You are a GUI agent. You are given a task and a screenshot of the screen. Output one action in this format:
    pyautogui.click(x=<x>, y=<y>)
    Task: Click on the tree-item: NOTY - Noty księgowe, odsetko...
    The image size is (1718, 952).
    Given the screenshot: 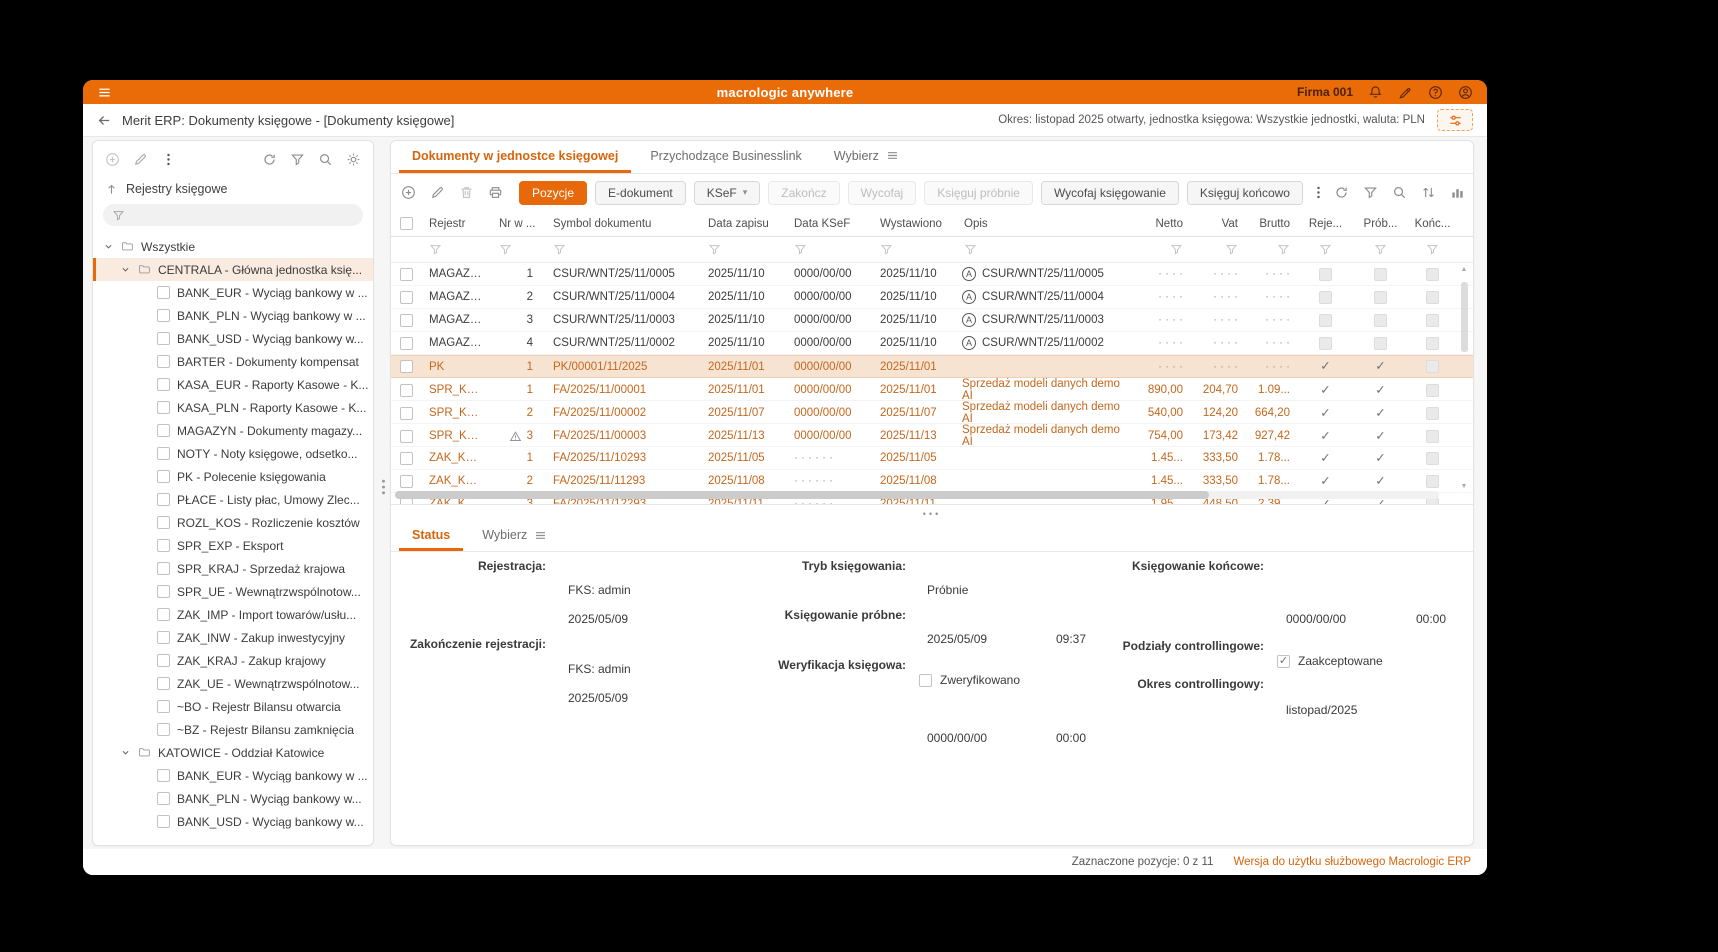 What is the action you would take?
    pyautogui.click(x=233, y=453)
    